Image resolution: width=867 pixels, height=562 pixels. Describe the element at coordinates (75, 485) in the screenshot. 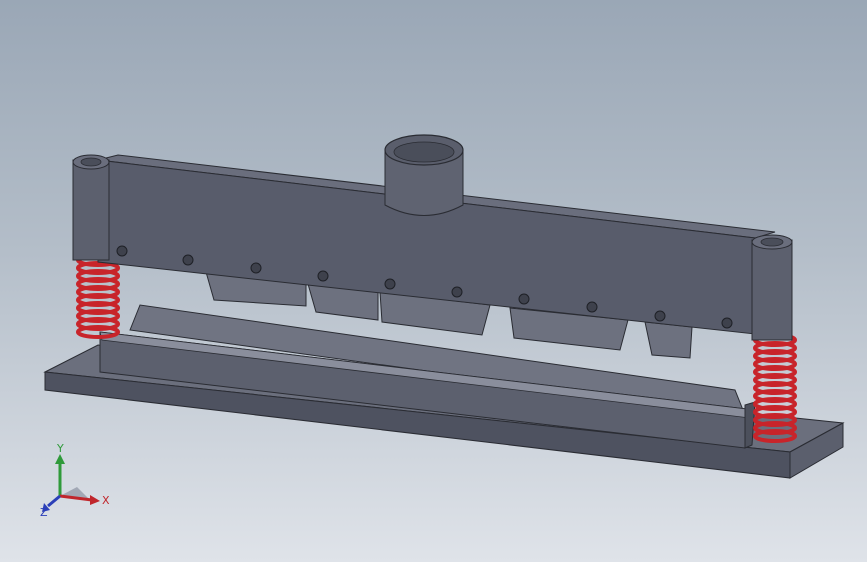

I see `coordinate-triad: Y X Z` at that location.